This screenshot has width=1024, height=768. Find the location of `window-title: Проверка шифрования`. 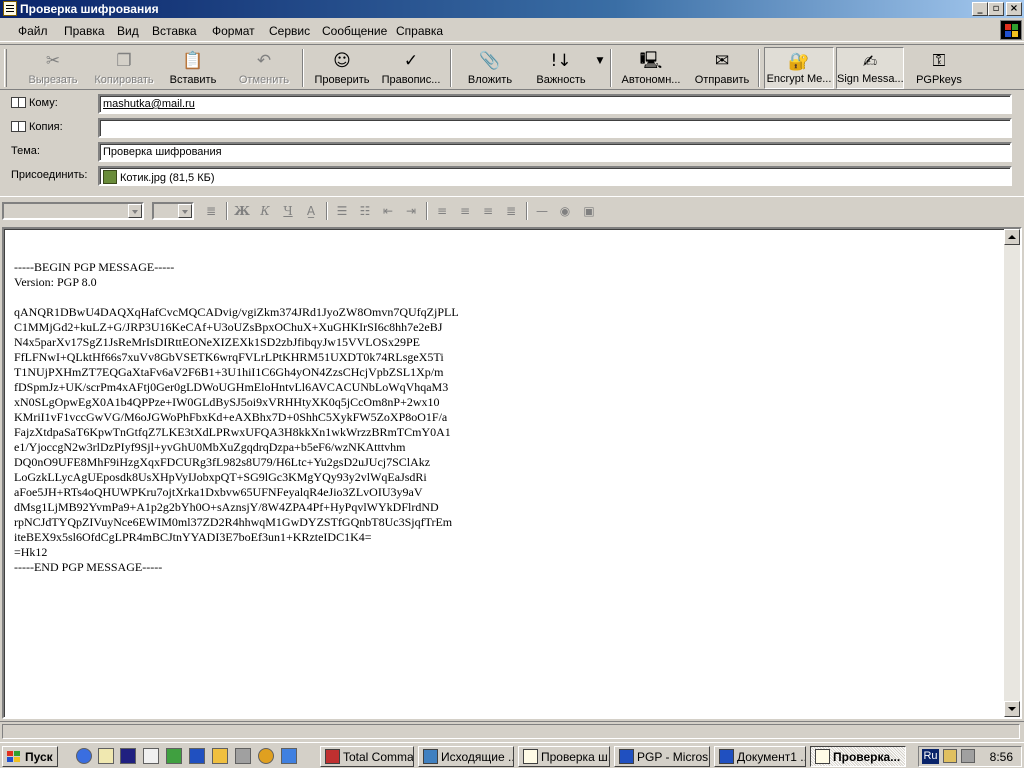

window-title: Проверка шифрования is located at coordinates (89, 9).